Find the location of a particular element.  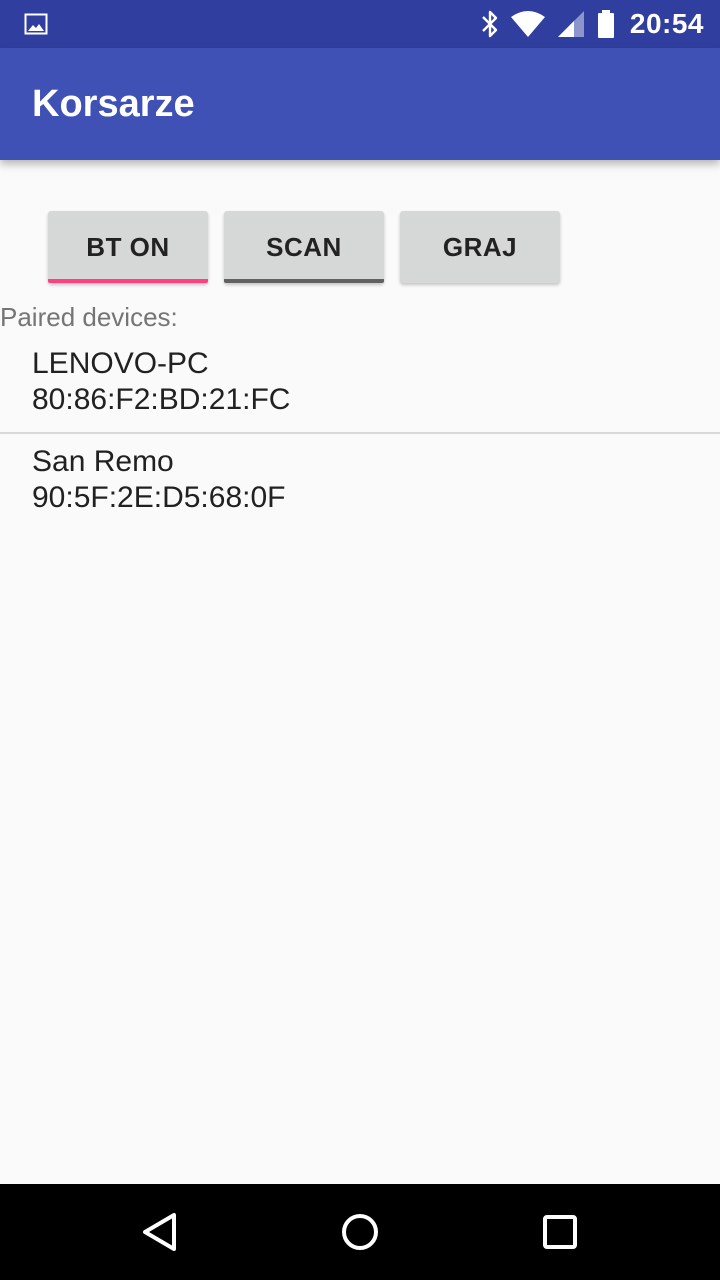

scan-button-label: SCAN is located at coordinates (304, 246).